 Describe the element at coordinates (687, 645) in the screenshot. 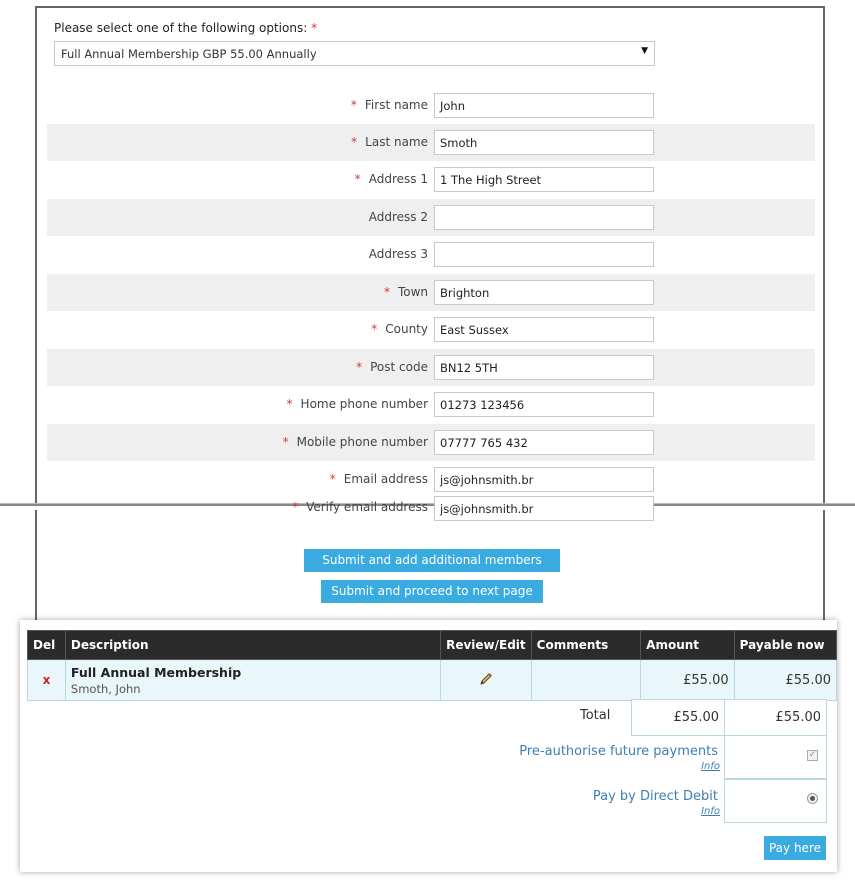

I see `col-amount: Amount` at that location.